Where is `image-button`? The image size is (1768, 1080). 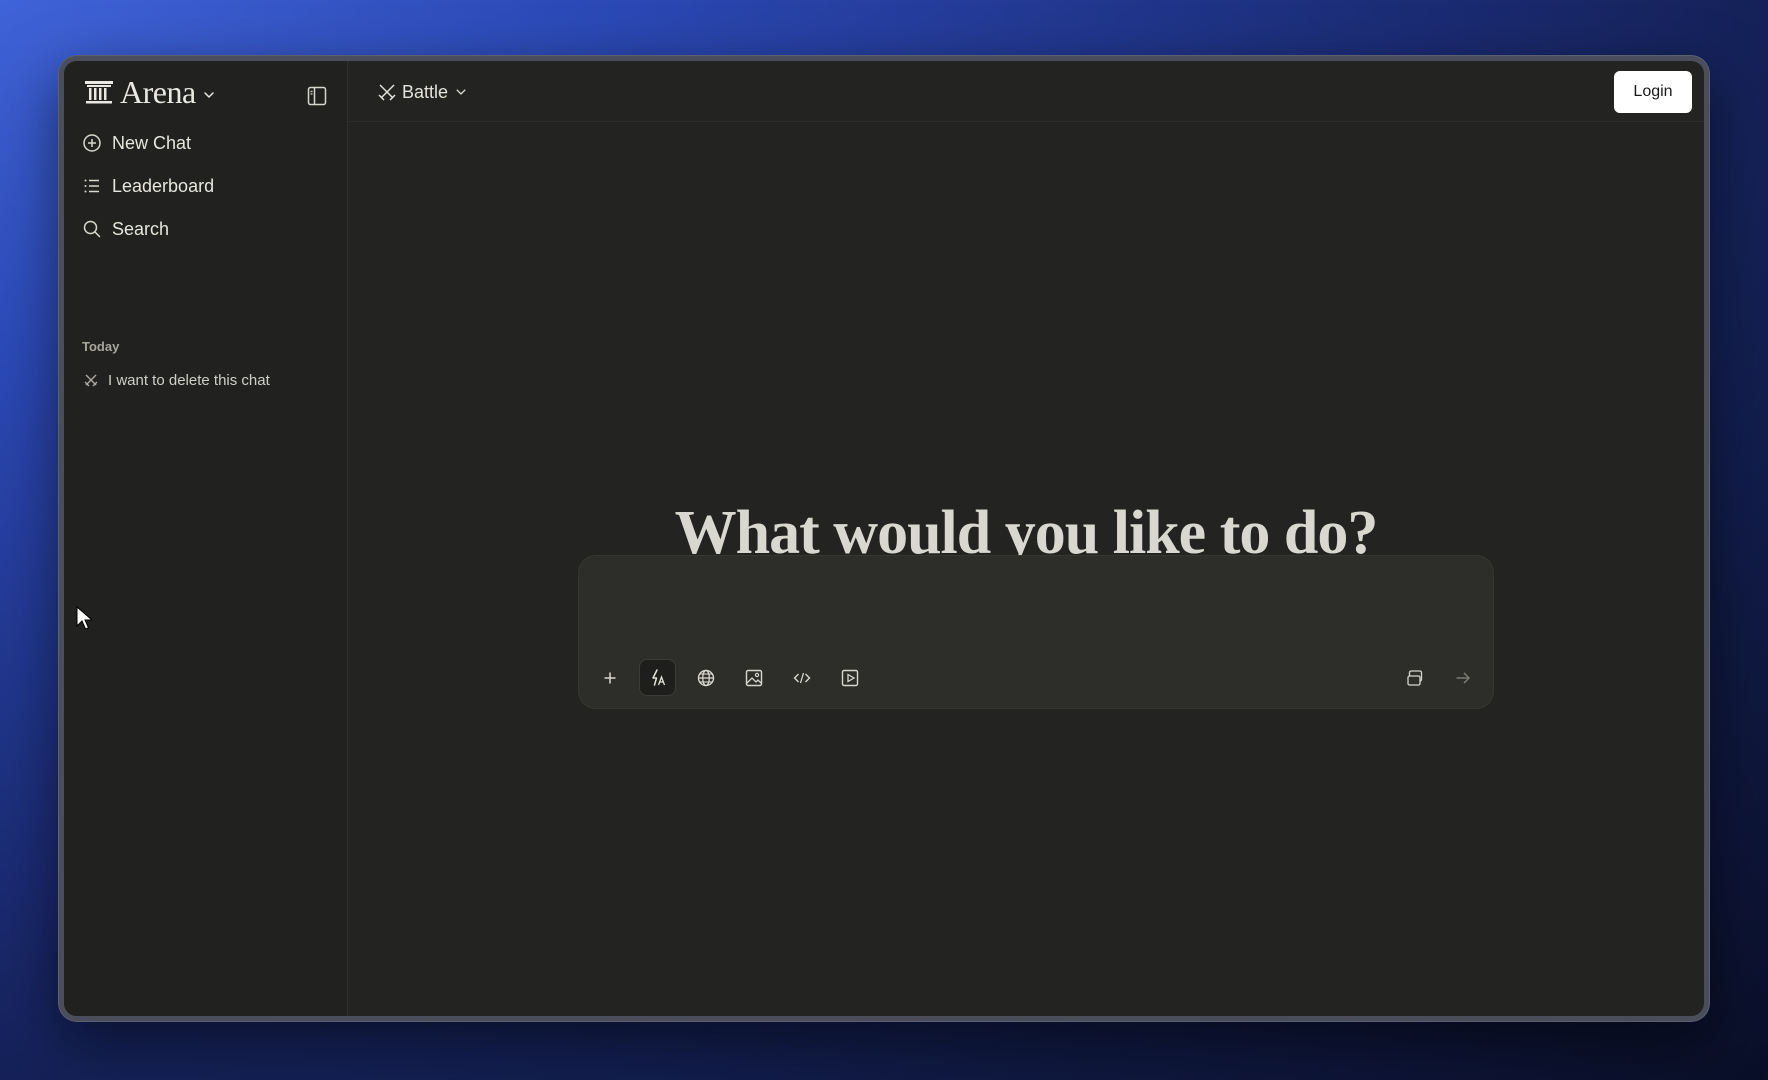 image-button is located at coordinates (753, 677).